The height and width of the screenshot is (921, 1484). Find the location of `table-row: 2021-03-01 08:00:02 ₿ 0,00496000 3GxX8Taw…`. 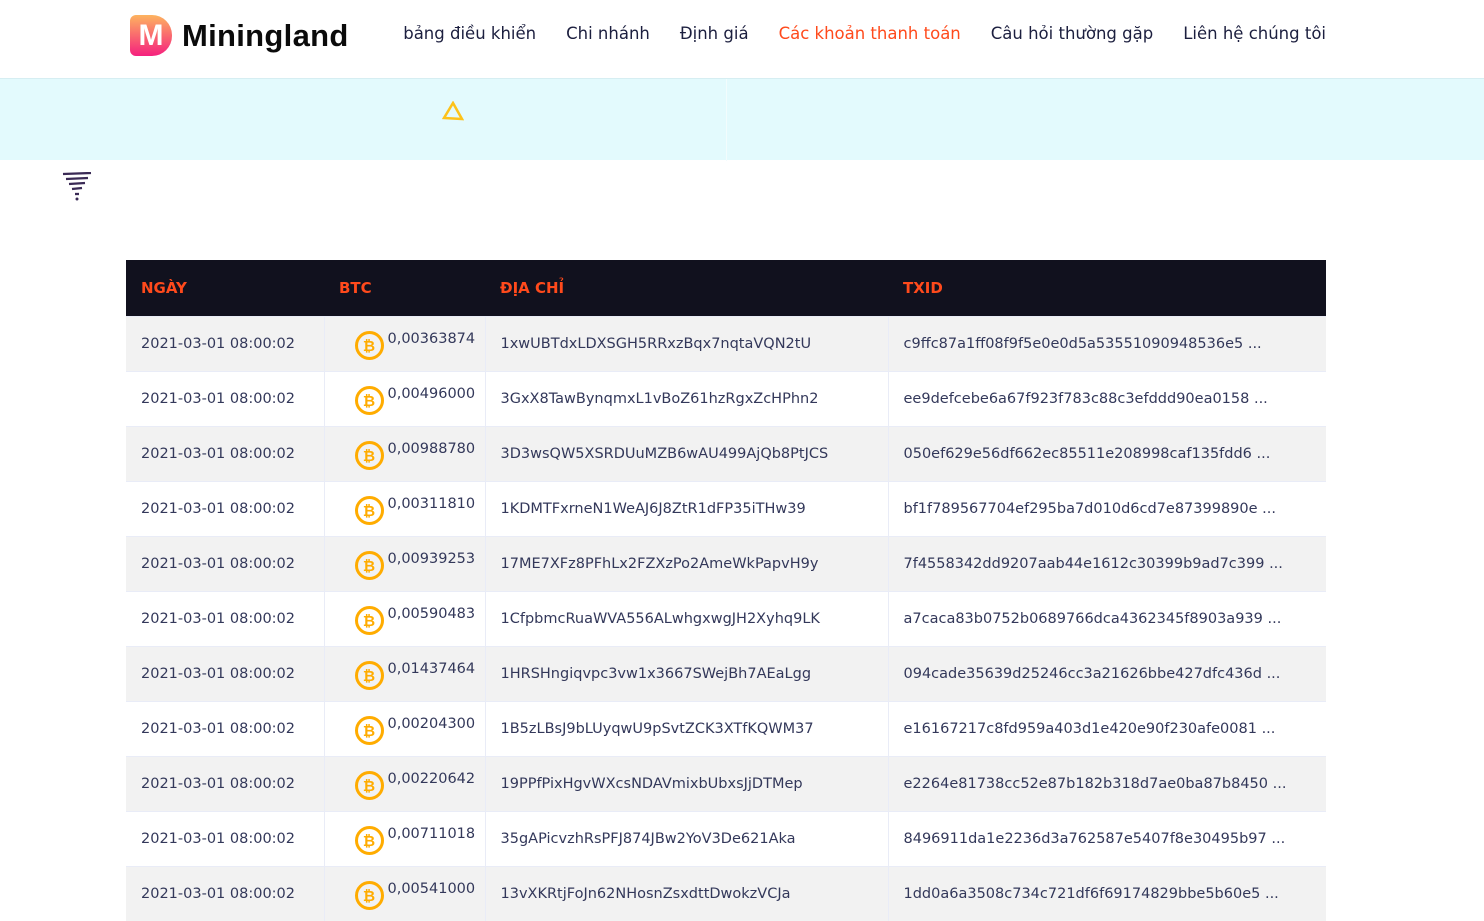

table-row: 2021-03-01 08:00:02 ₿ 0,00496000 3GxX8Taw… is located at coordinates (726, 398).